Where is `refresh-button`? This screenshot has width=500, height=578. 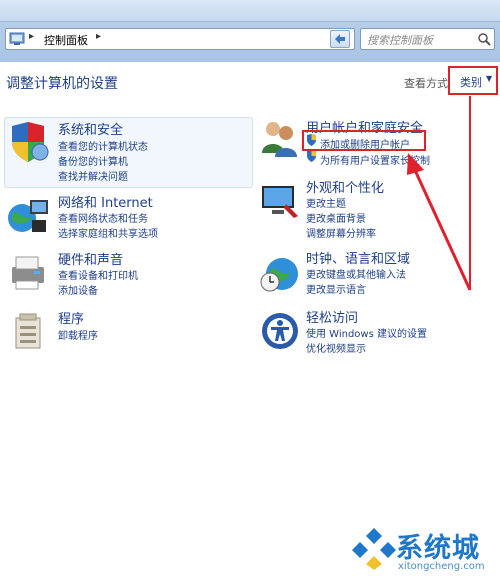
refresh-button is located at coordinates (340, 39).